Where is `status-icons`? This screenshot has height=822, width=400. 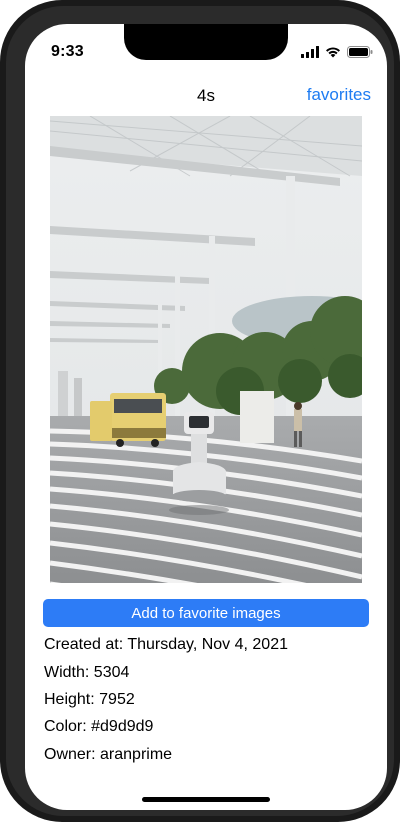 status-icons is located at coordinates (337, 54).